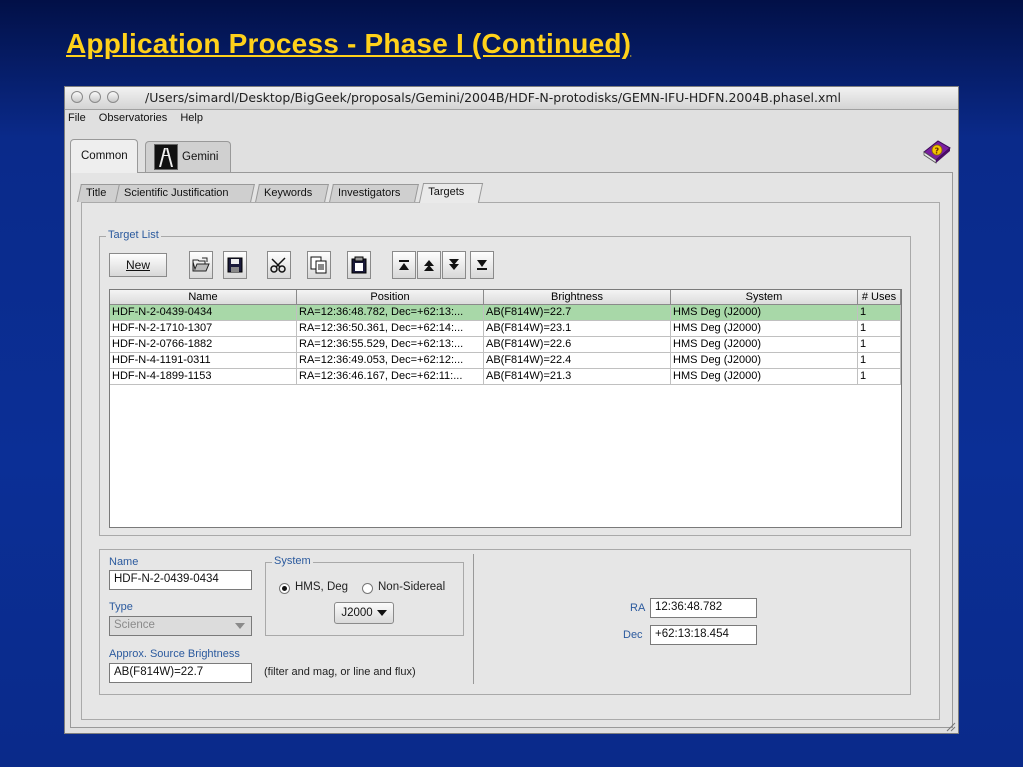 This screenshot has height=767, width=1023. What do you see at coordinates (577, 360) in the screenshot?
I see `cell-brightness: AB(F814W)=22.4` at bounding box center [577, 360].